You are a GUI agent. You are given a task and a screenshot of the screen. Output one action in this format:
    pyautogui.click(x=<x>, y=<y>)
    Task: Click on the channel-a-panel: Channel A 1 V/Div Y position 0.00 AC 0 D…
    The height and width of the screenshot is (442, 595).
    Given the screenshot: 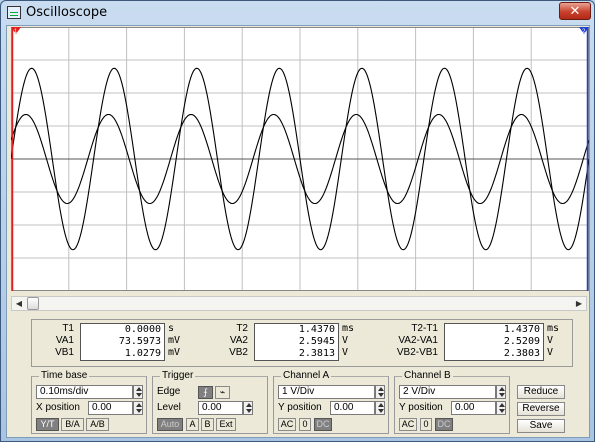 What is the action you would take?
    pyautogui.click(x=331, y=402)
    